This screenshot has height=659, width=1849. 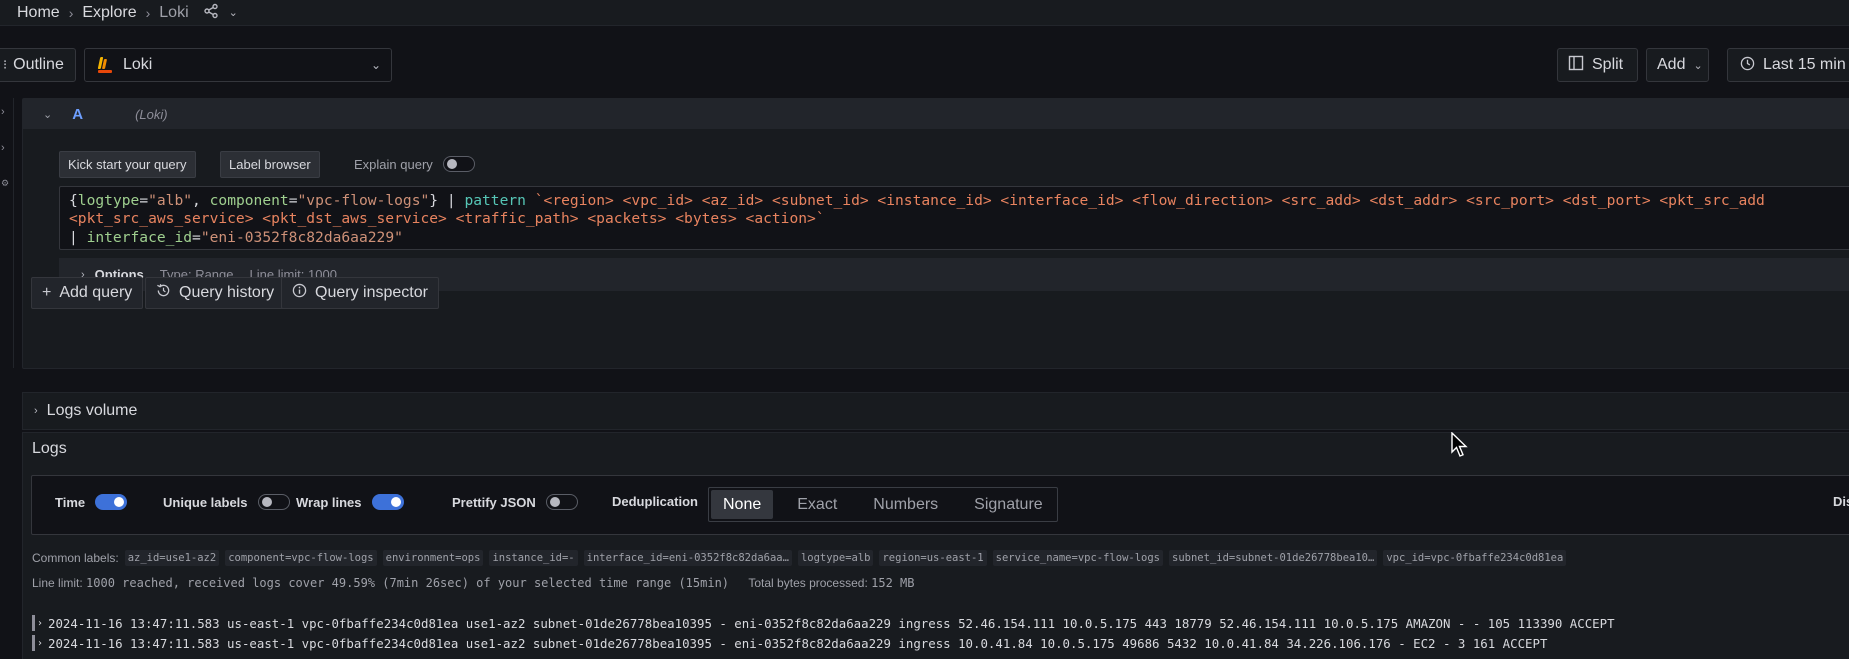 I want to click on label-chip: vpc_id=vpc-0fbaffe234c0d81ea, so click(x=1475, y=558).